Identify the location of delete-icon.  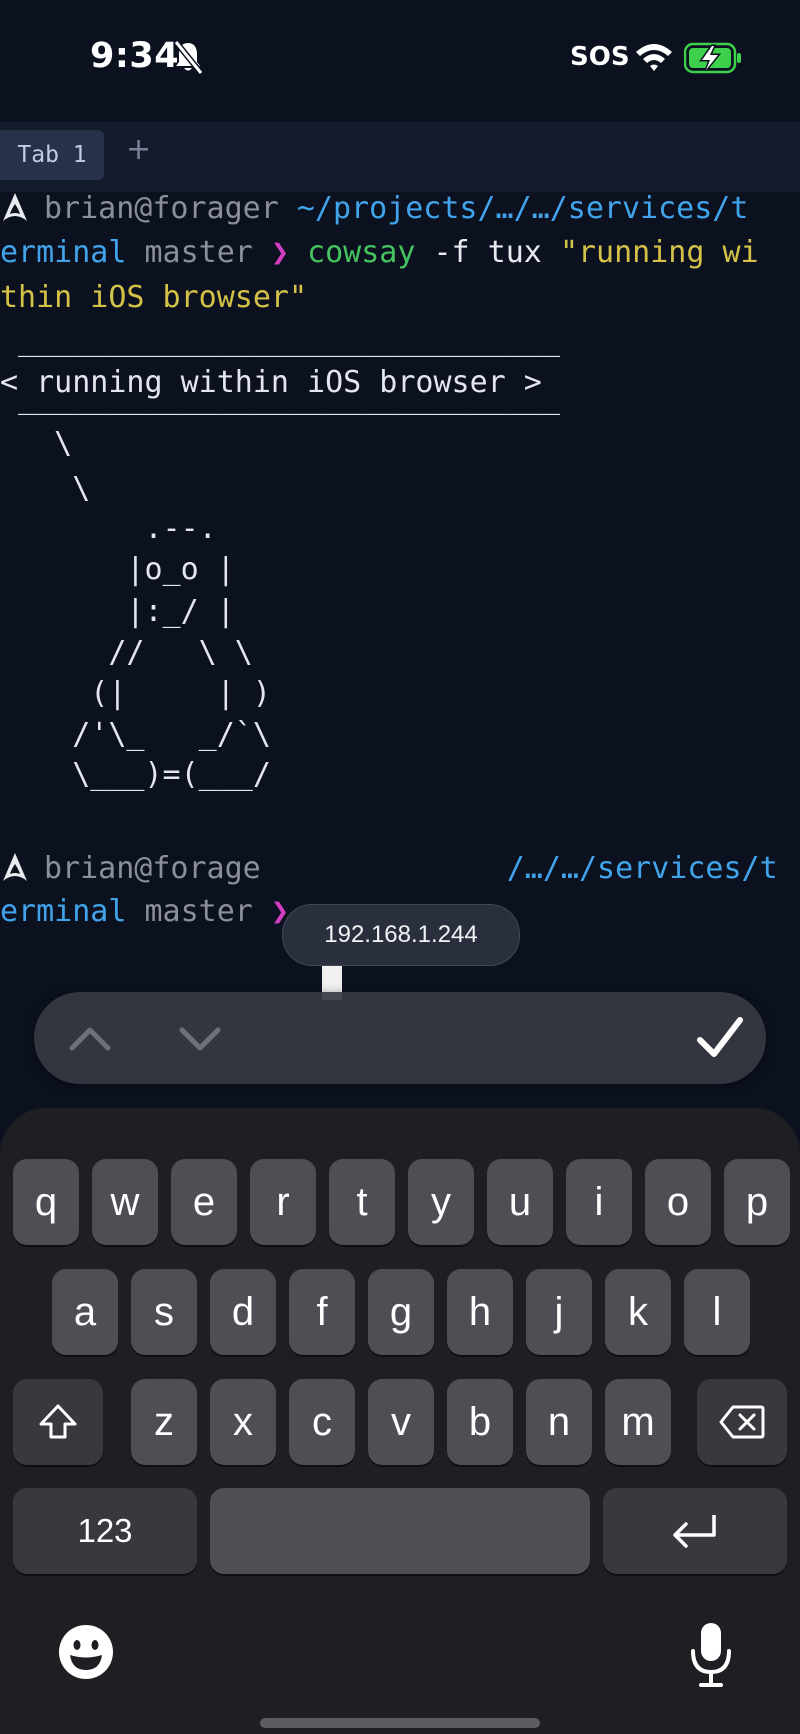
(742, 1422).